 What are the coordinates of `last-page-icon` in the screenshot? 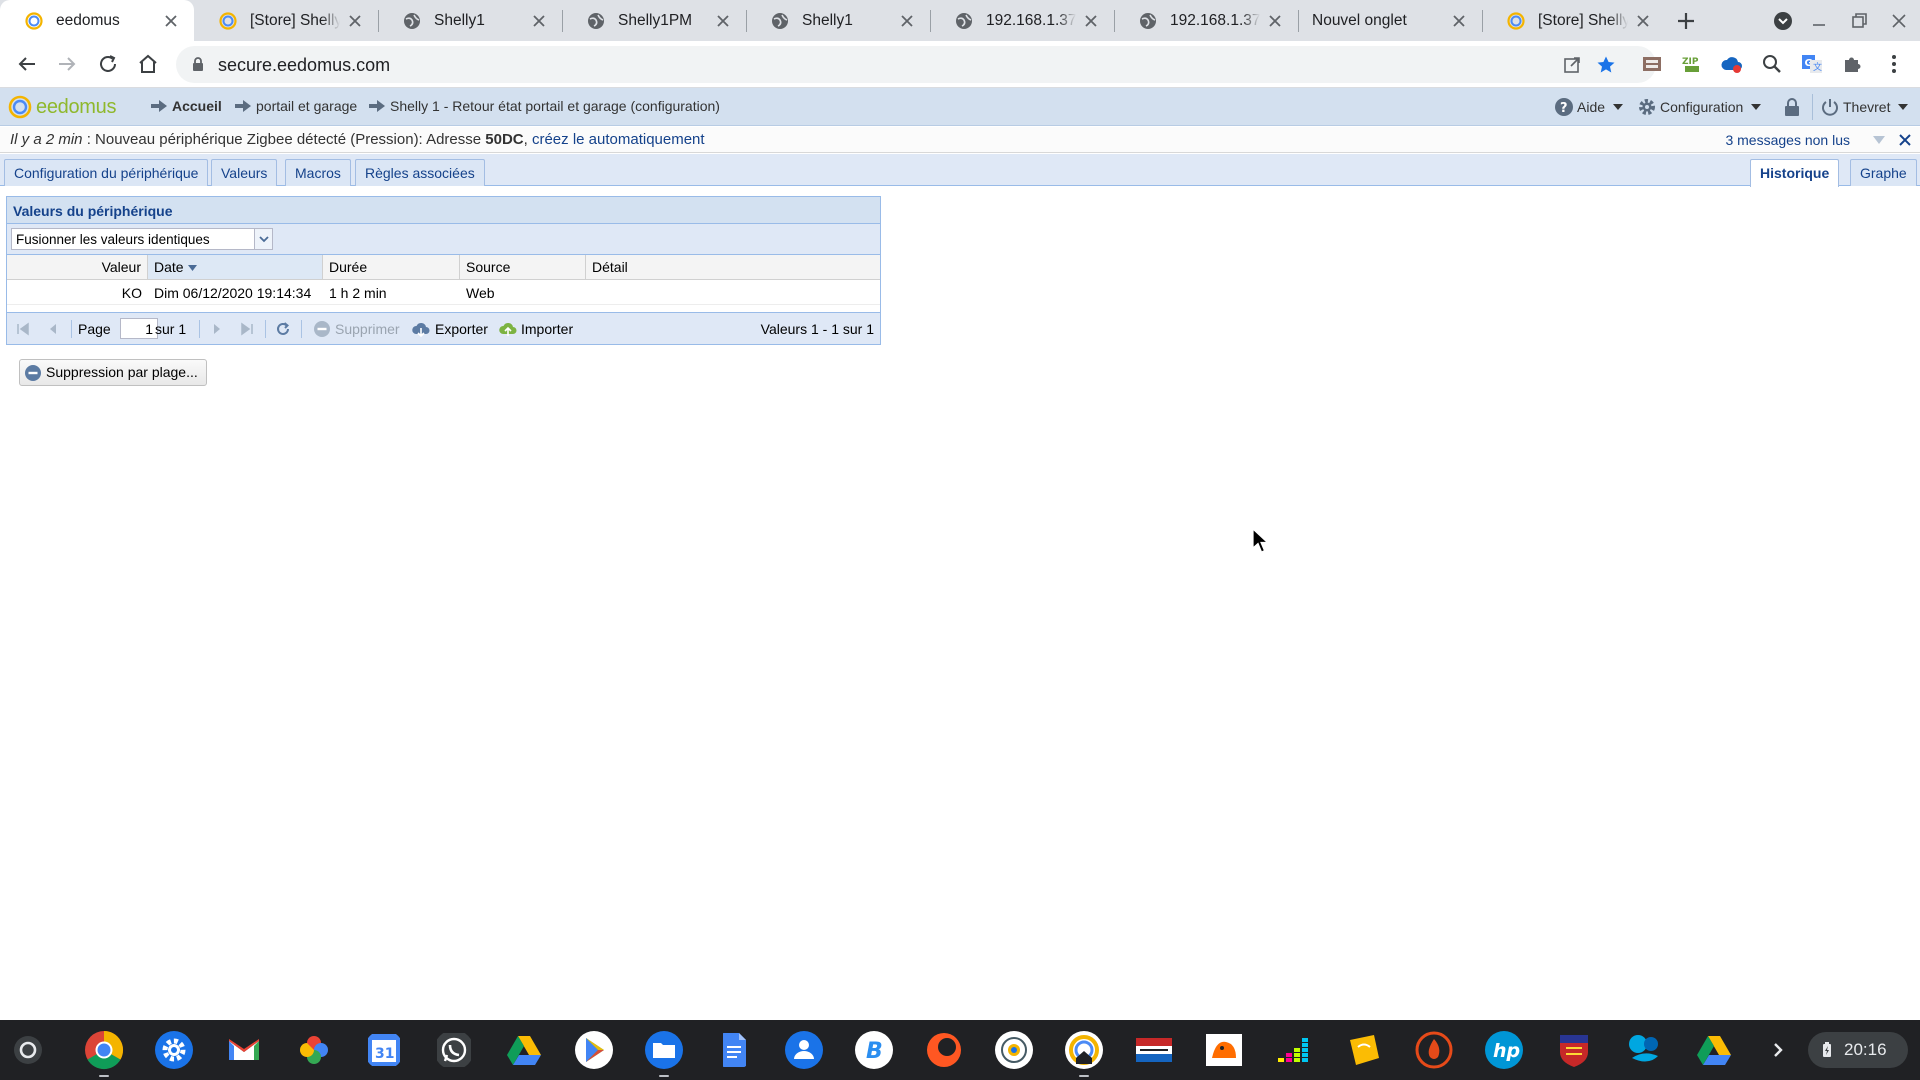 It's located at (247, 329).